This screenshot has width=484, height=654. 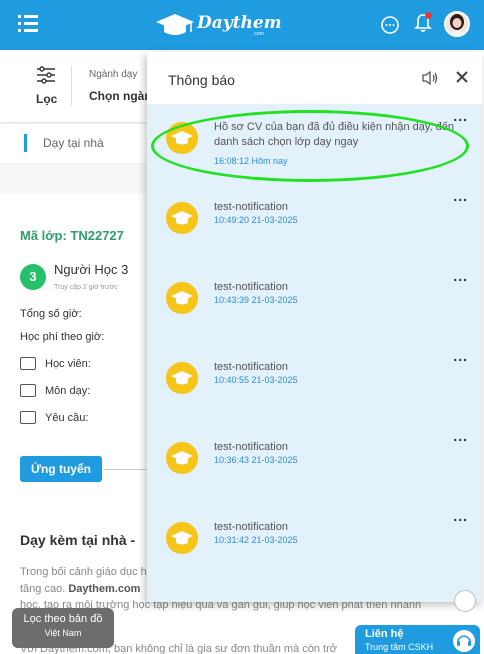 I want to click on section-title: Dạy kèm tại nhà -, so click(x=78, y=540).